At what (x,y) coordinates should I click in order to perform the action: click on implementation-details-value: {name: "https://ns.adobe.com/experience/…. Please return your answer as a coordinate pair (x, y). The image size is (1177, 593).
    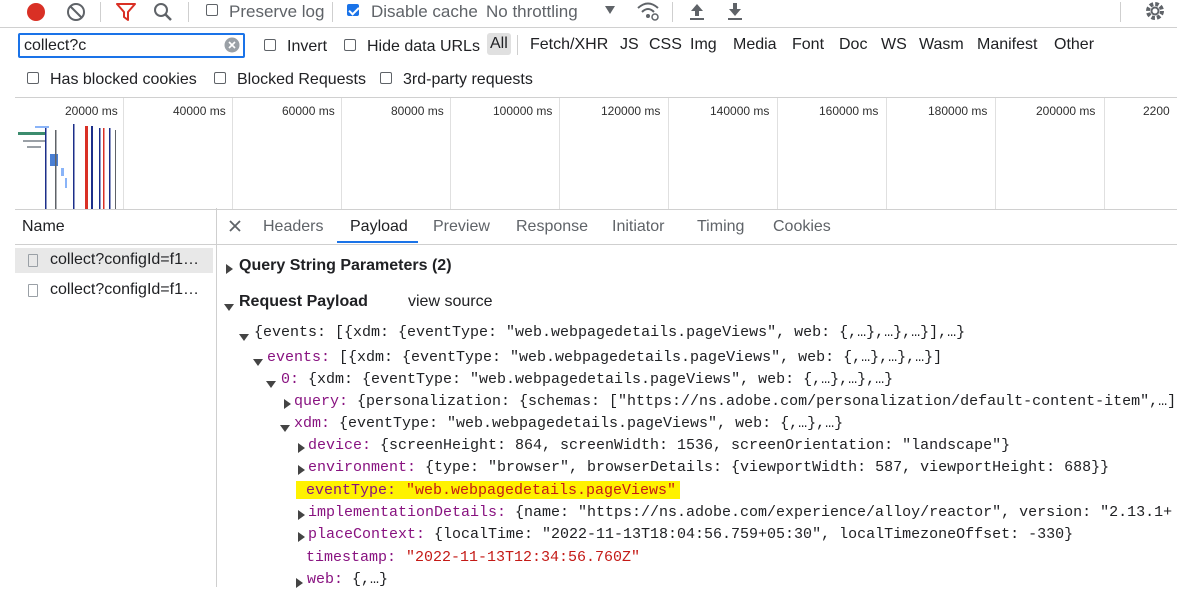
    Looking at the image, I should click on (839, 512).